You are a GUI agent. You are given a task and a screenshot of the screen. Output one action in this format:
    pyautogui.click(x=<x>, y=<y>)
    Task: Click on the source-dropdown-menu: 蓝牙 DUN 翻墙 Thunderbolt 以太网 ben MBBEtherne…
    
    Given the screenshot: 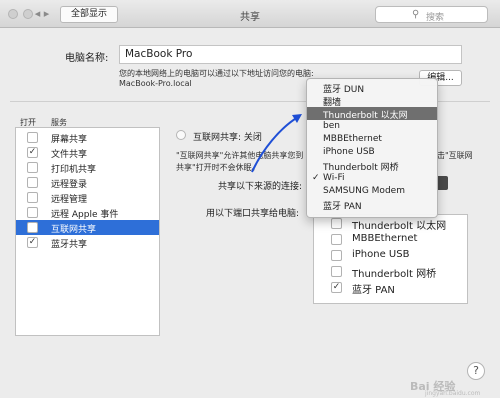 What is the action you would take?
    pyautogui.click(x=372, y=148)
    